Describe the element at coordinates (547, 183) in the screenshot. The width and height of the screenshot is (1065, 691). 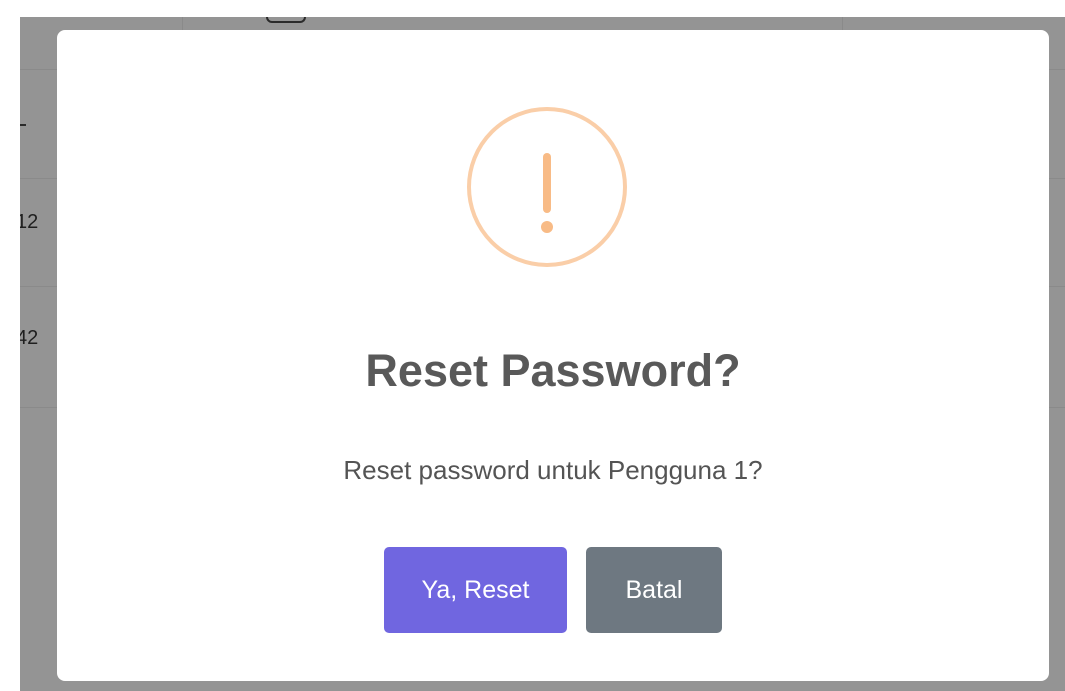
I see `exclamation-bar` at that location.